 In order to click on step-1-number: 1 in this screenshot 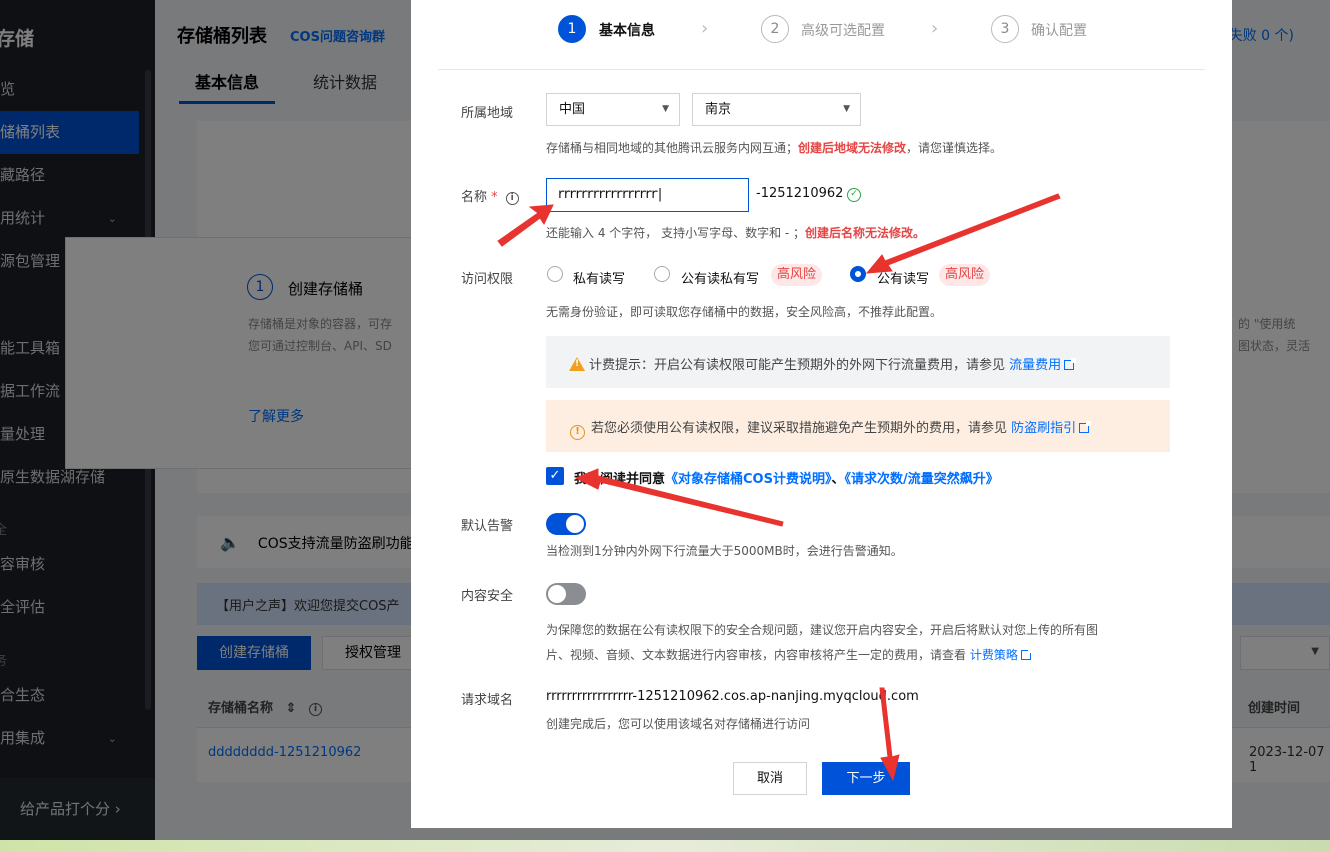, I will do `click(572, 29)`.